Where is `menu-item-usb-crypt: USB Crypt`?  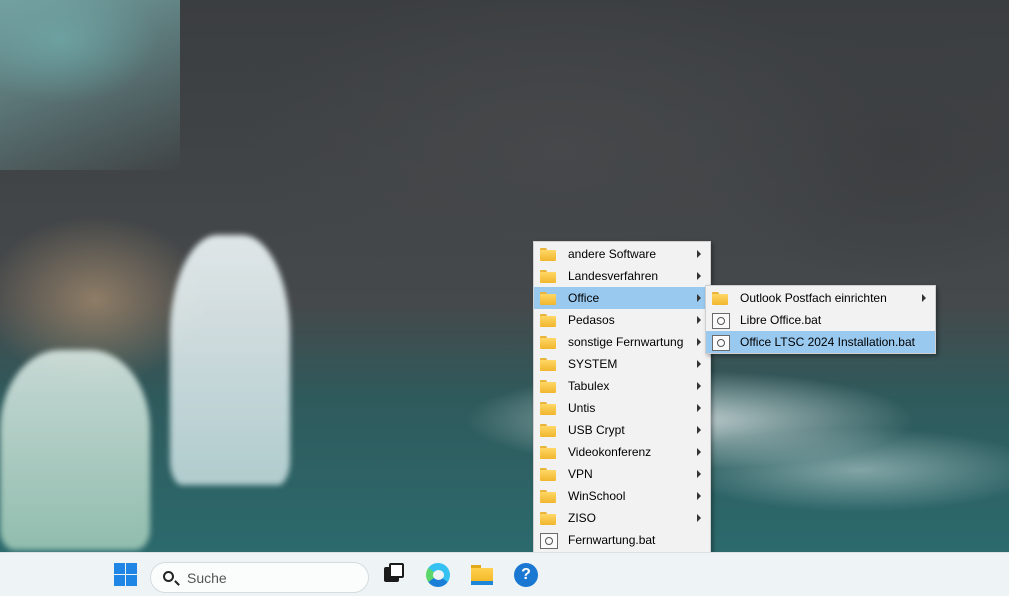 menu-item-usb-crypt: USB Crypt is located at coordinates (622, 430).